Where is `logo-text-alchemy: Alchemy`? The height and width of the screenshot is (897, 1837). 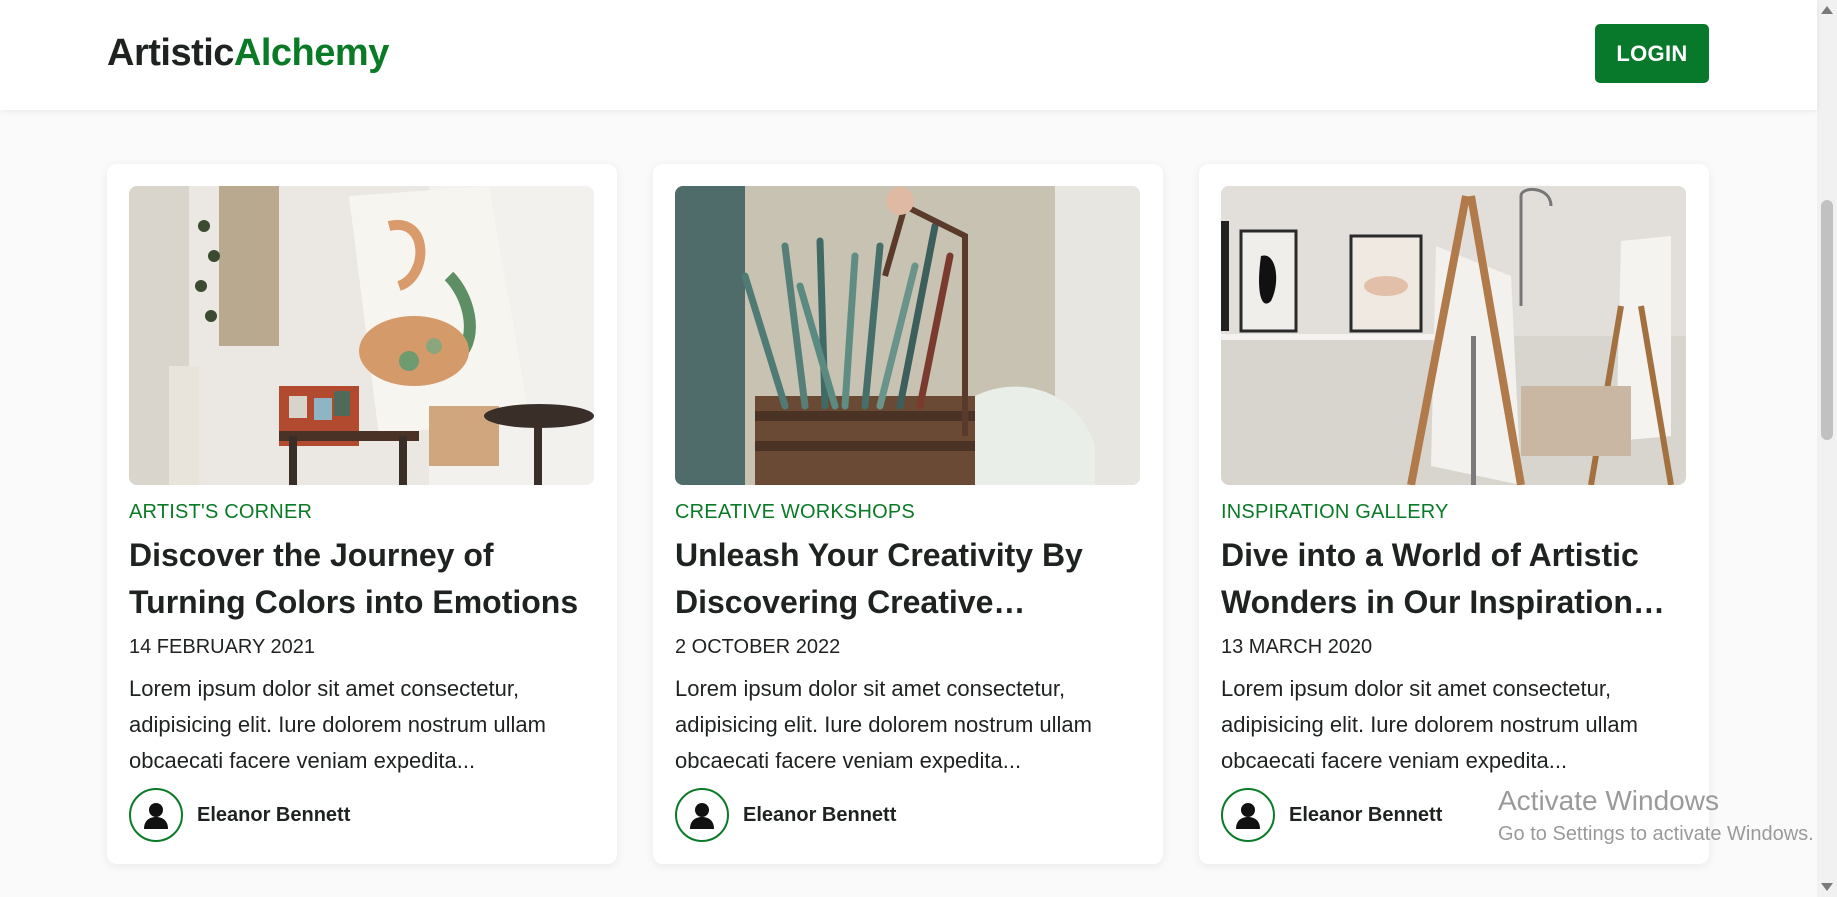 logo-text-alchemy: Alchemy is located at coordinates (311, 53).